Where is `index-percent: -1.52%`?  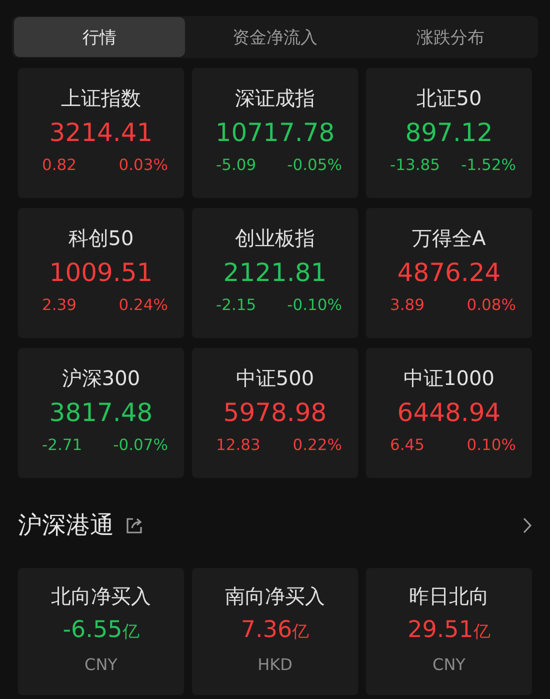
index-percent: -1.52% is located at coordinates (488, 165).